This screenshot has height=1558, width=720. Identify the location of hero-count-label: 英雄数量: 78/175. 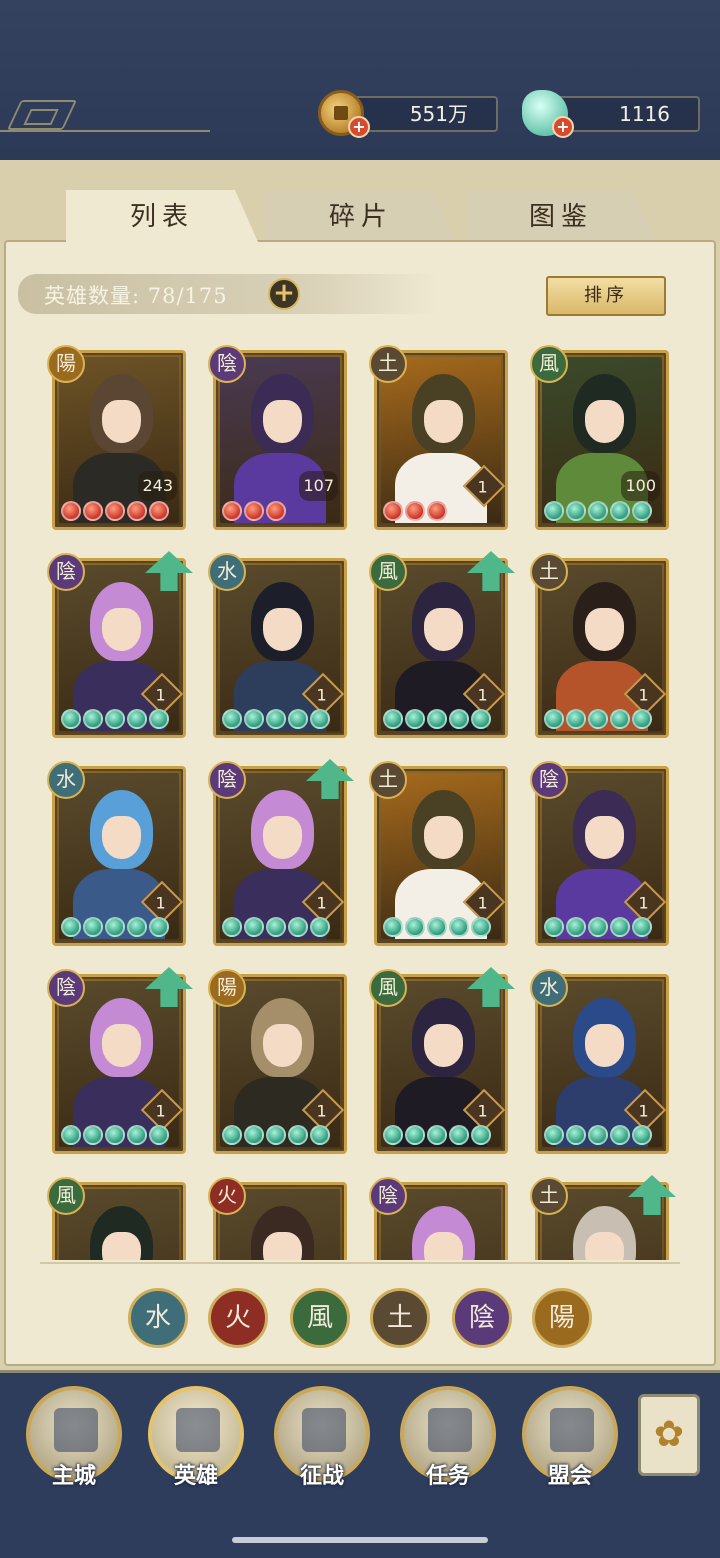
(136, 296).